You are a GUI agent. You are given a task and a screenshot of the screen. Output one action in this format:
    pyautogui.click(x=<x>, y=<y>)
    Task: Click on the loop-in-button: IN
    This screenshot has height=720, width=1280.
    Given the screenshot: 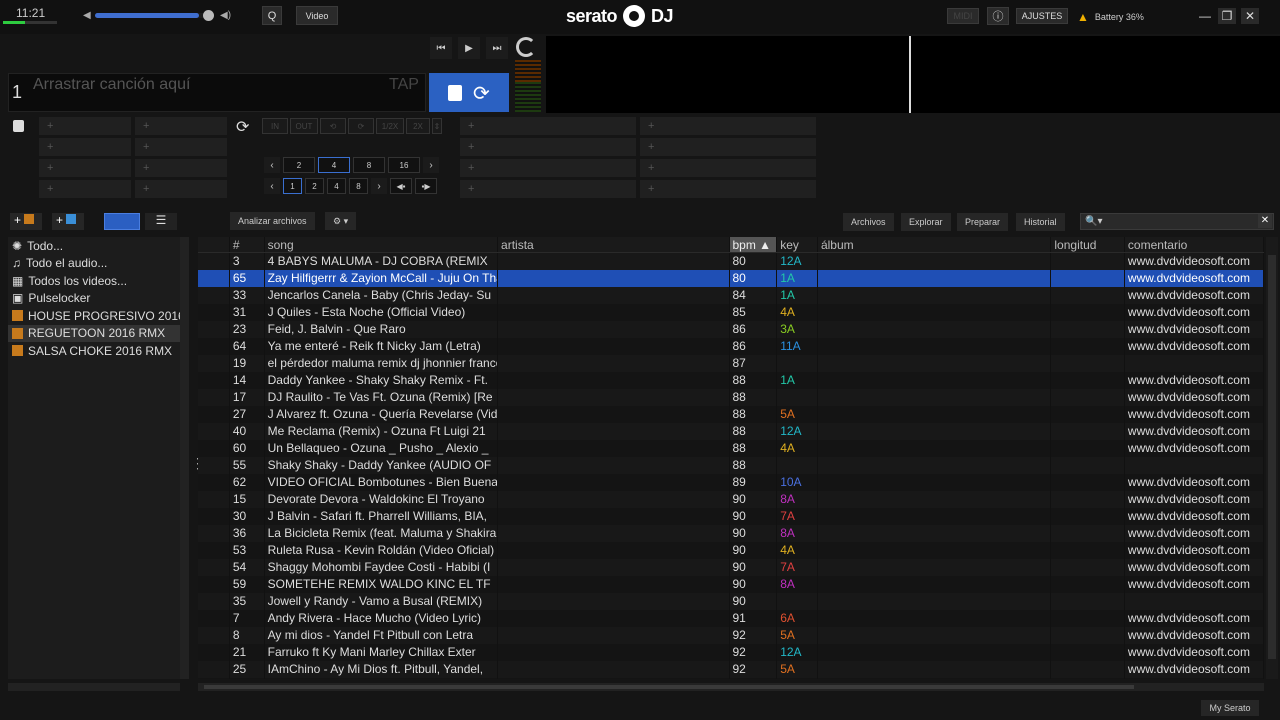 What is the action you would take?
    pyautogui.click(x=275, y=126)
    